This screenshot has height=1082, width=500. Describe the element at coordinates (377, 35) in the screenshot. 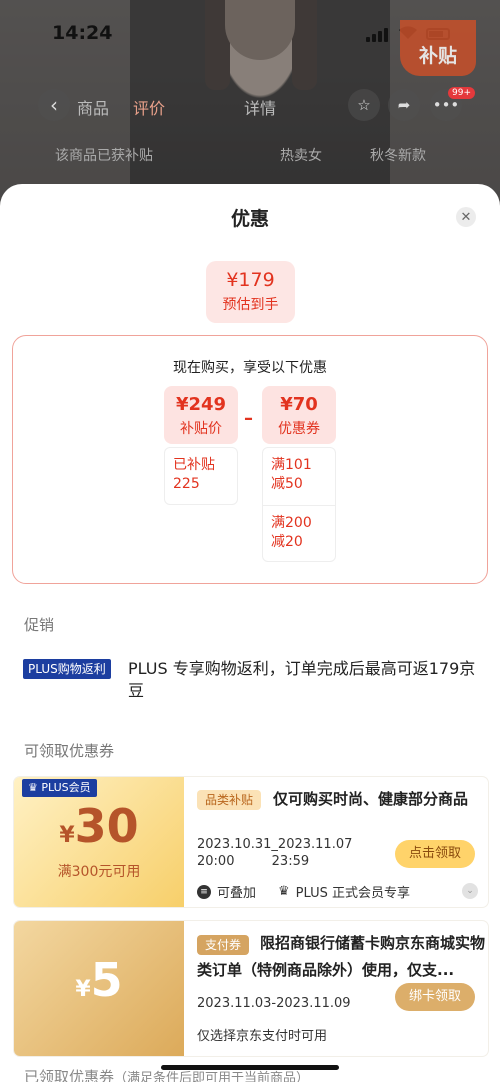

I see `signal-icon` at that location.